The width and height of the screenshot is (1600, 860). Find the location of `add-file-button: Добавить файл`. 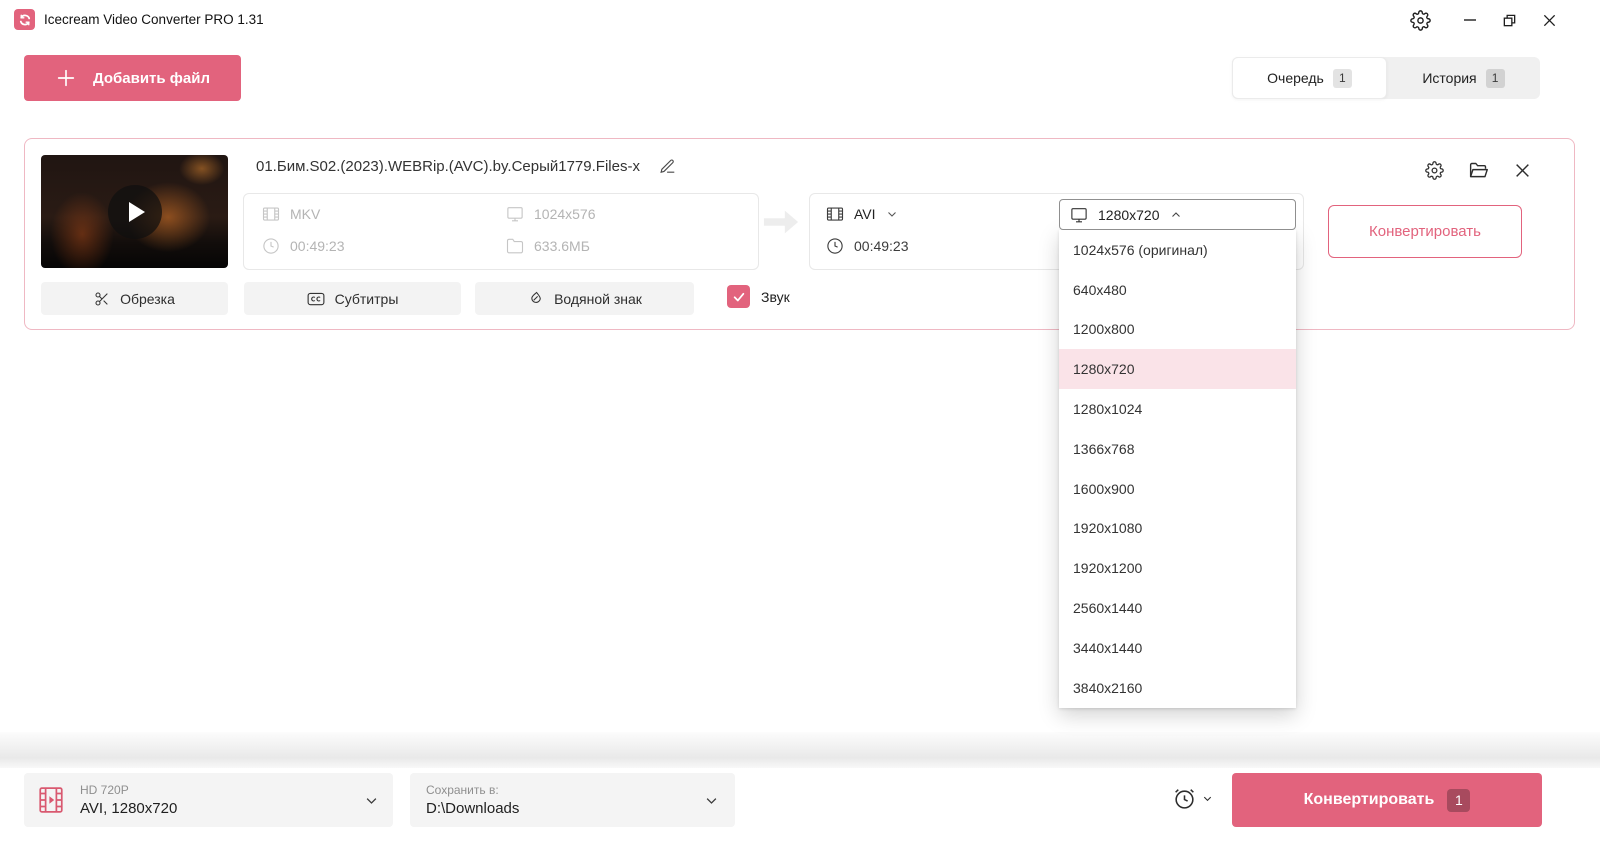

add-file-button: Добавить файл is located at coordinates (132, 78).